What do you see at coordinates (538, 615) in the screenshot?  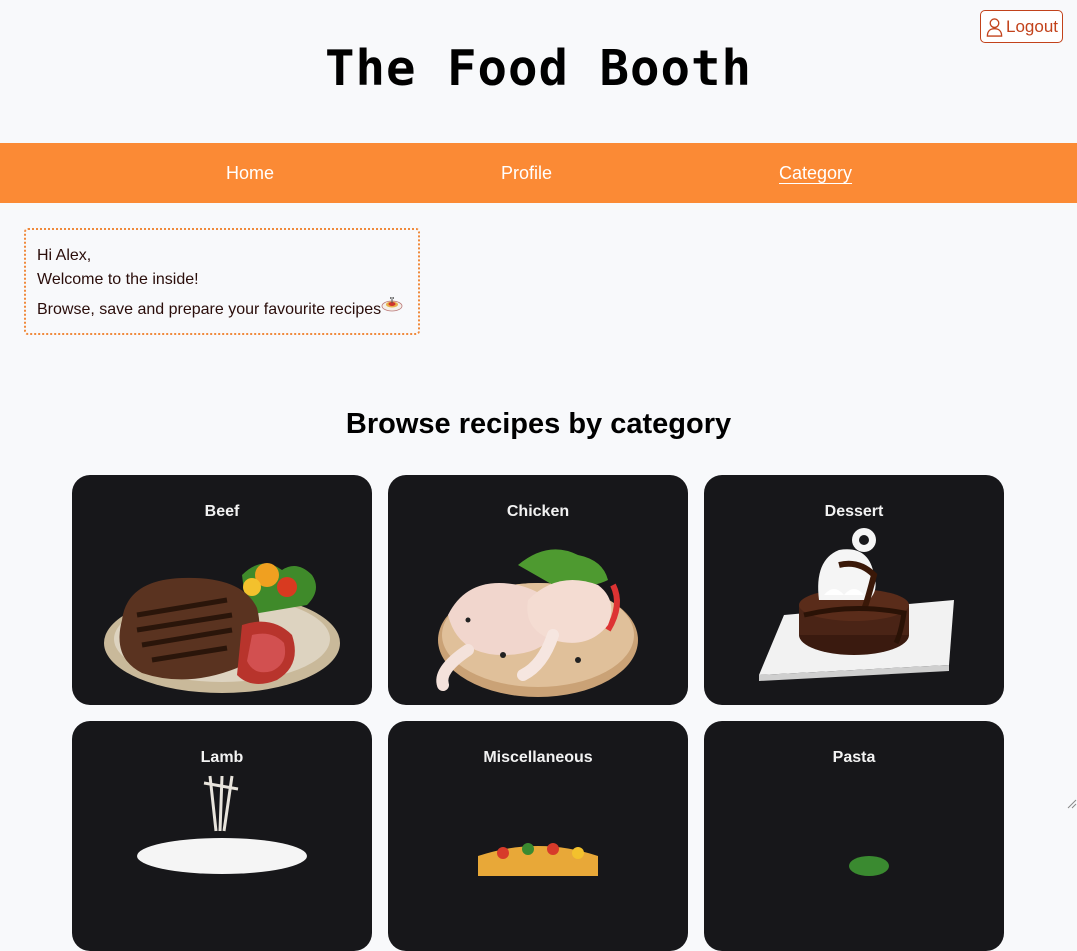 I see `chicken-image` at bounding box center [538, 615].